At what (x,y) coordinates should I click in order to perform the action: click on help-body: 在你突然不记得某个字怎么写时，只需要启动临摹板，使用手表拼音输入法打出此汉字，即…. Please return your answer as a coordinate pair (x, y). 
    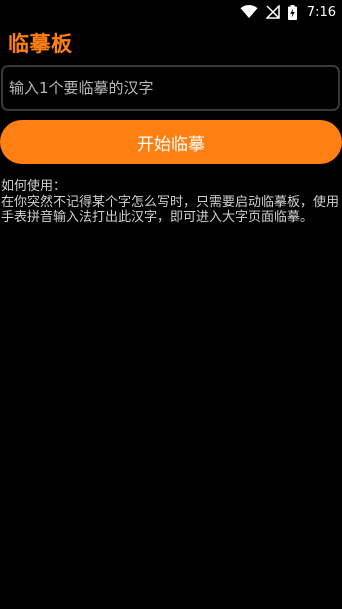
    Looking at the image, I should click on (170, 210).